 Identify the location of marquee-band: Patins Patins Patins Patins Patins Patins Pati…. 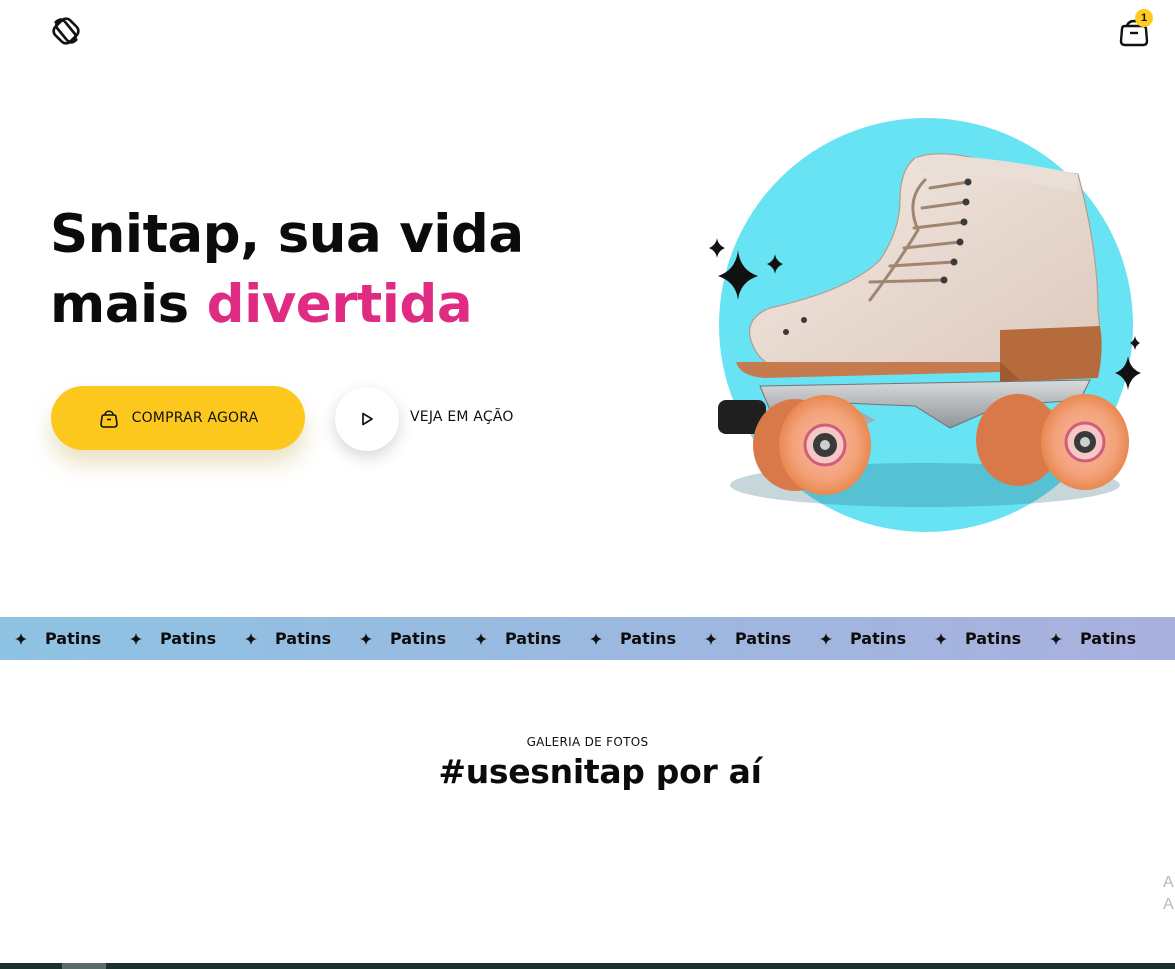
(587, 638).